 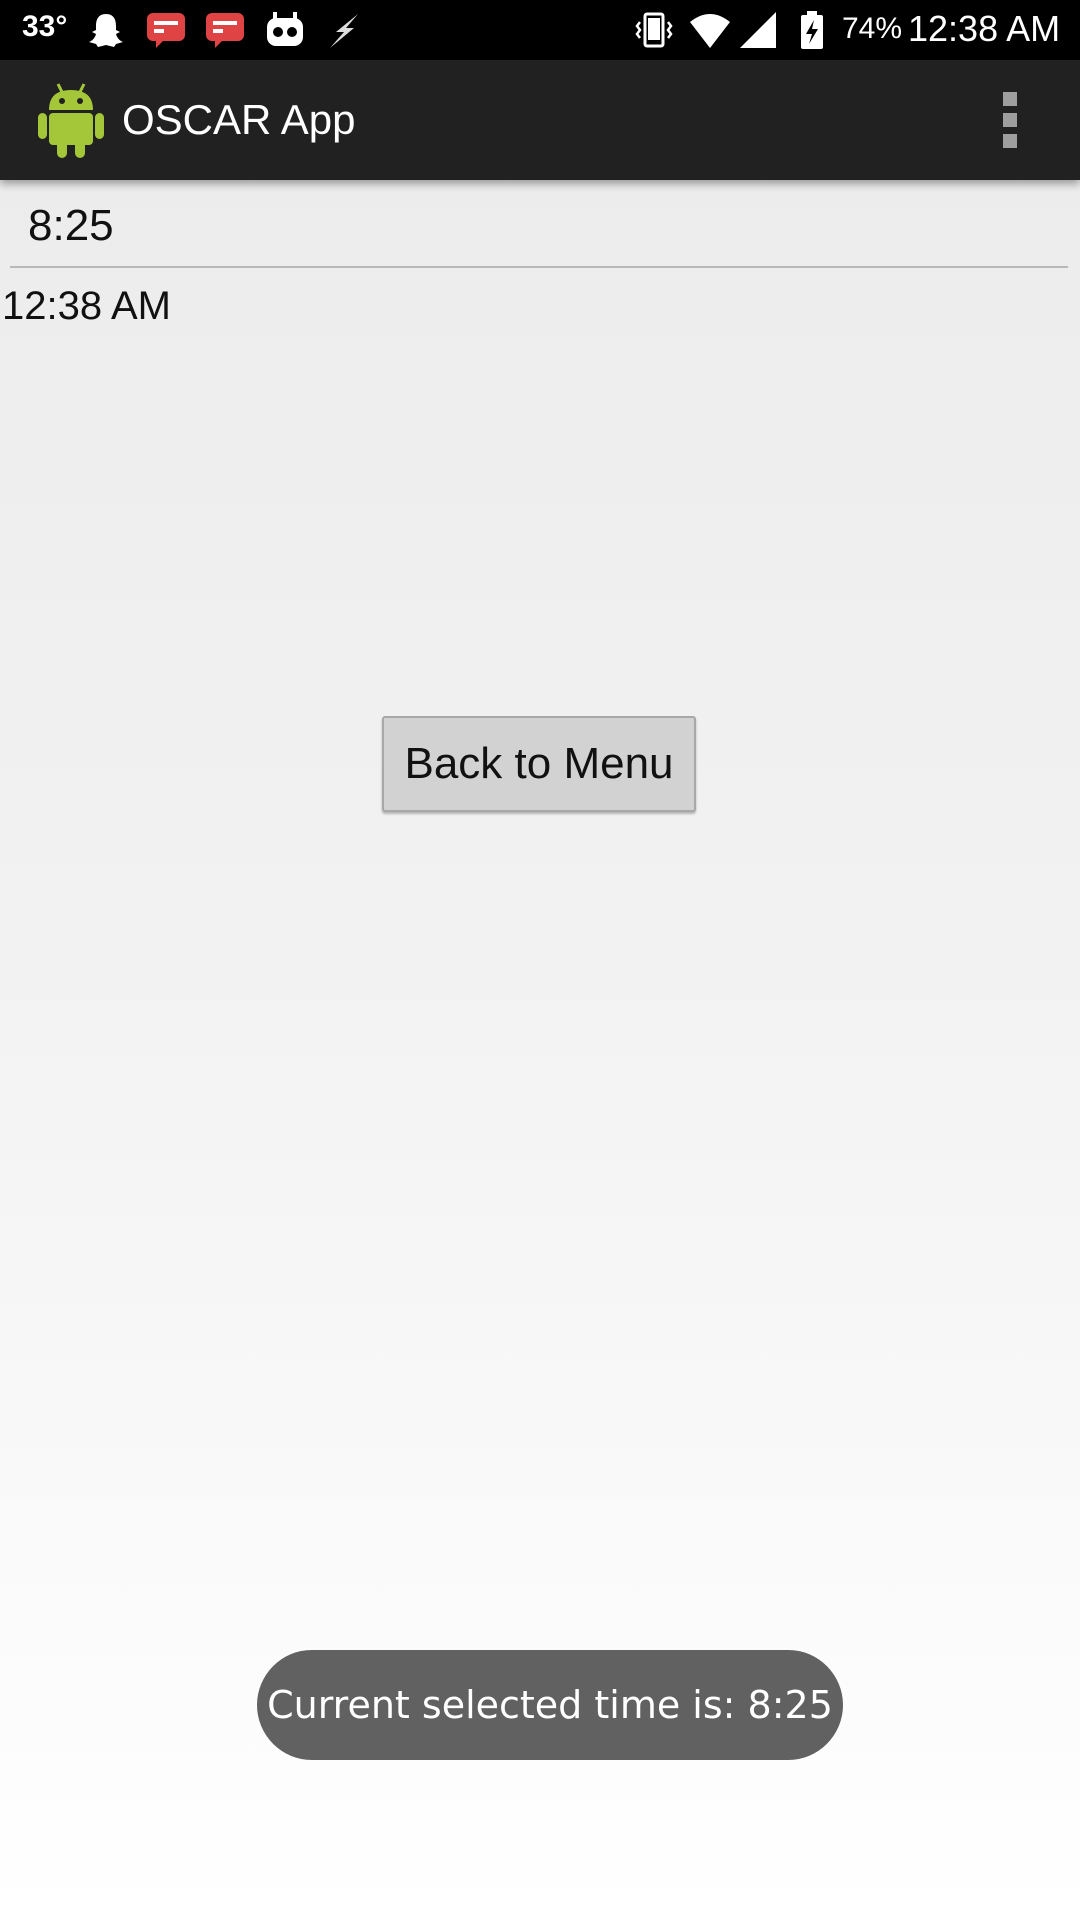 What do you see at coordinates (239, 119) in the screenshot?
I see `app-title: OSCAR App` at bounding box center [239, 119].